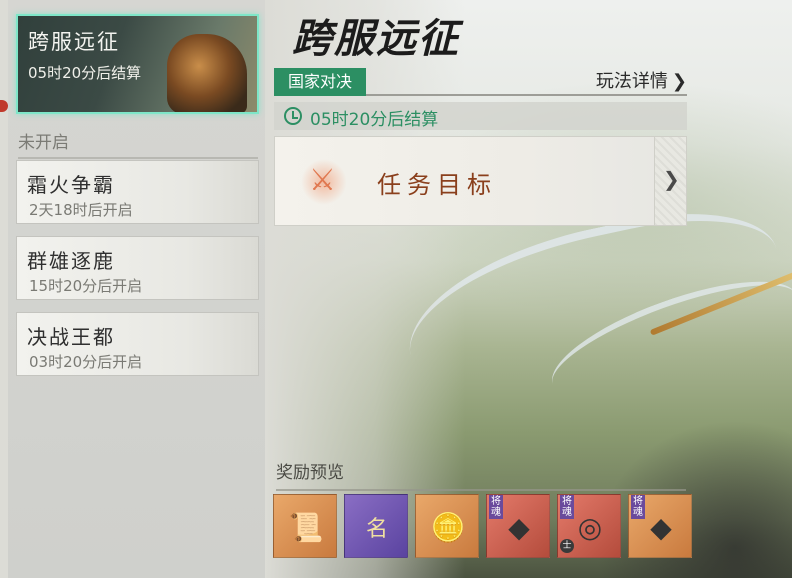 The height and width of the screenshot is (578, 792). What do you see at coordinates (320, 82) in the screenshot?
I see `mode-tag: 国家对决` at bounding box center [320, 82].